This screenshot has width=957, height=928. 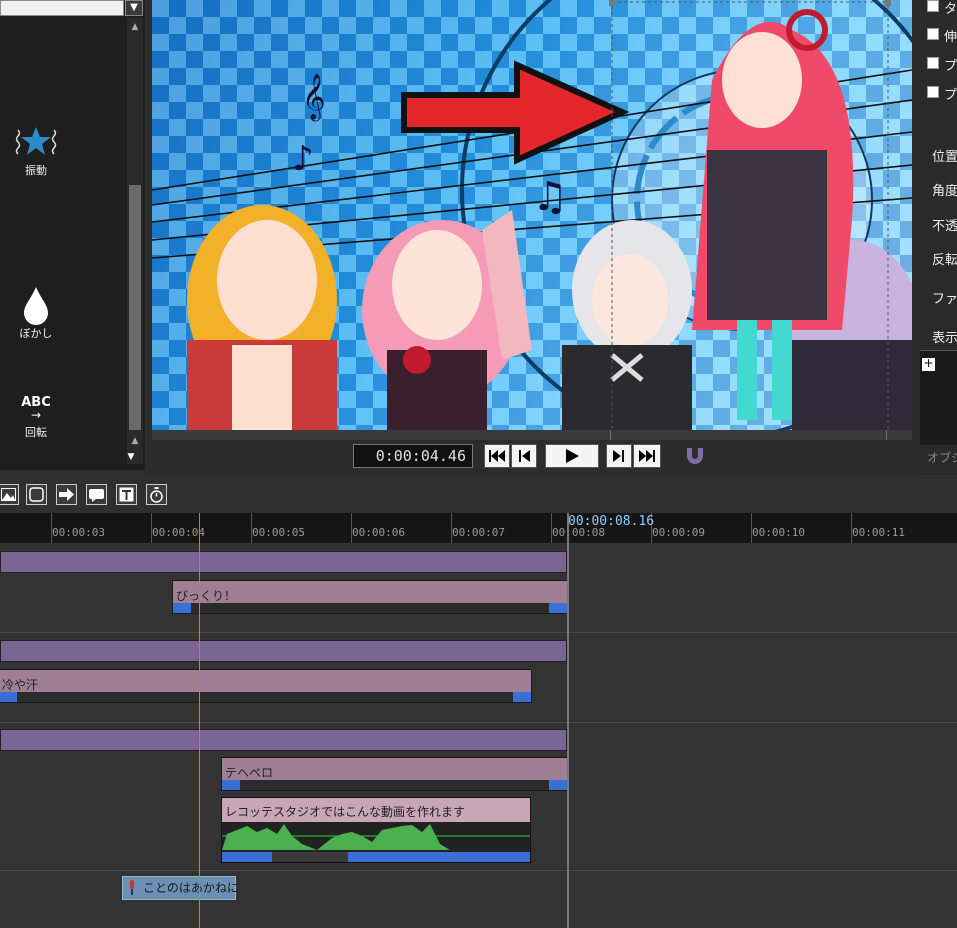 What do you see at coordinates (447, 320) in the screenshot?
I see `character-pink` at bounding box center [447, 320].